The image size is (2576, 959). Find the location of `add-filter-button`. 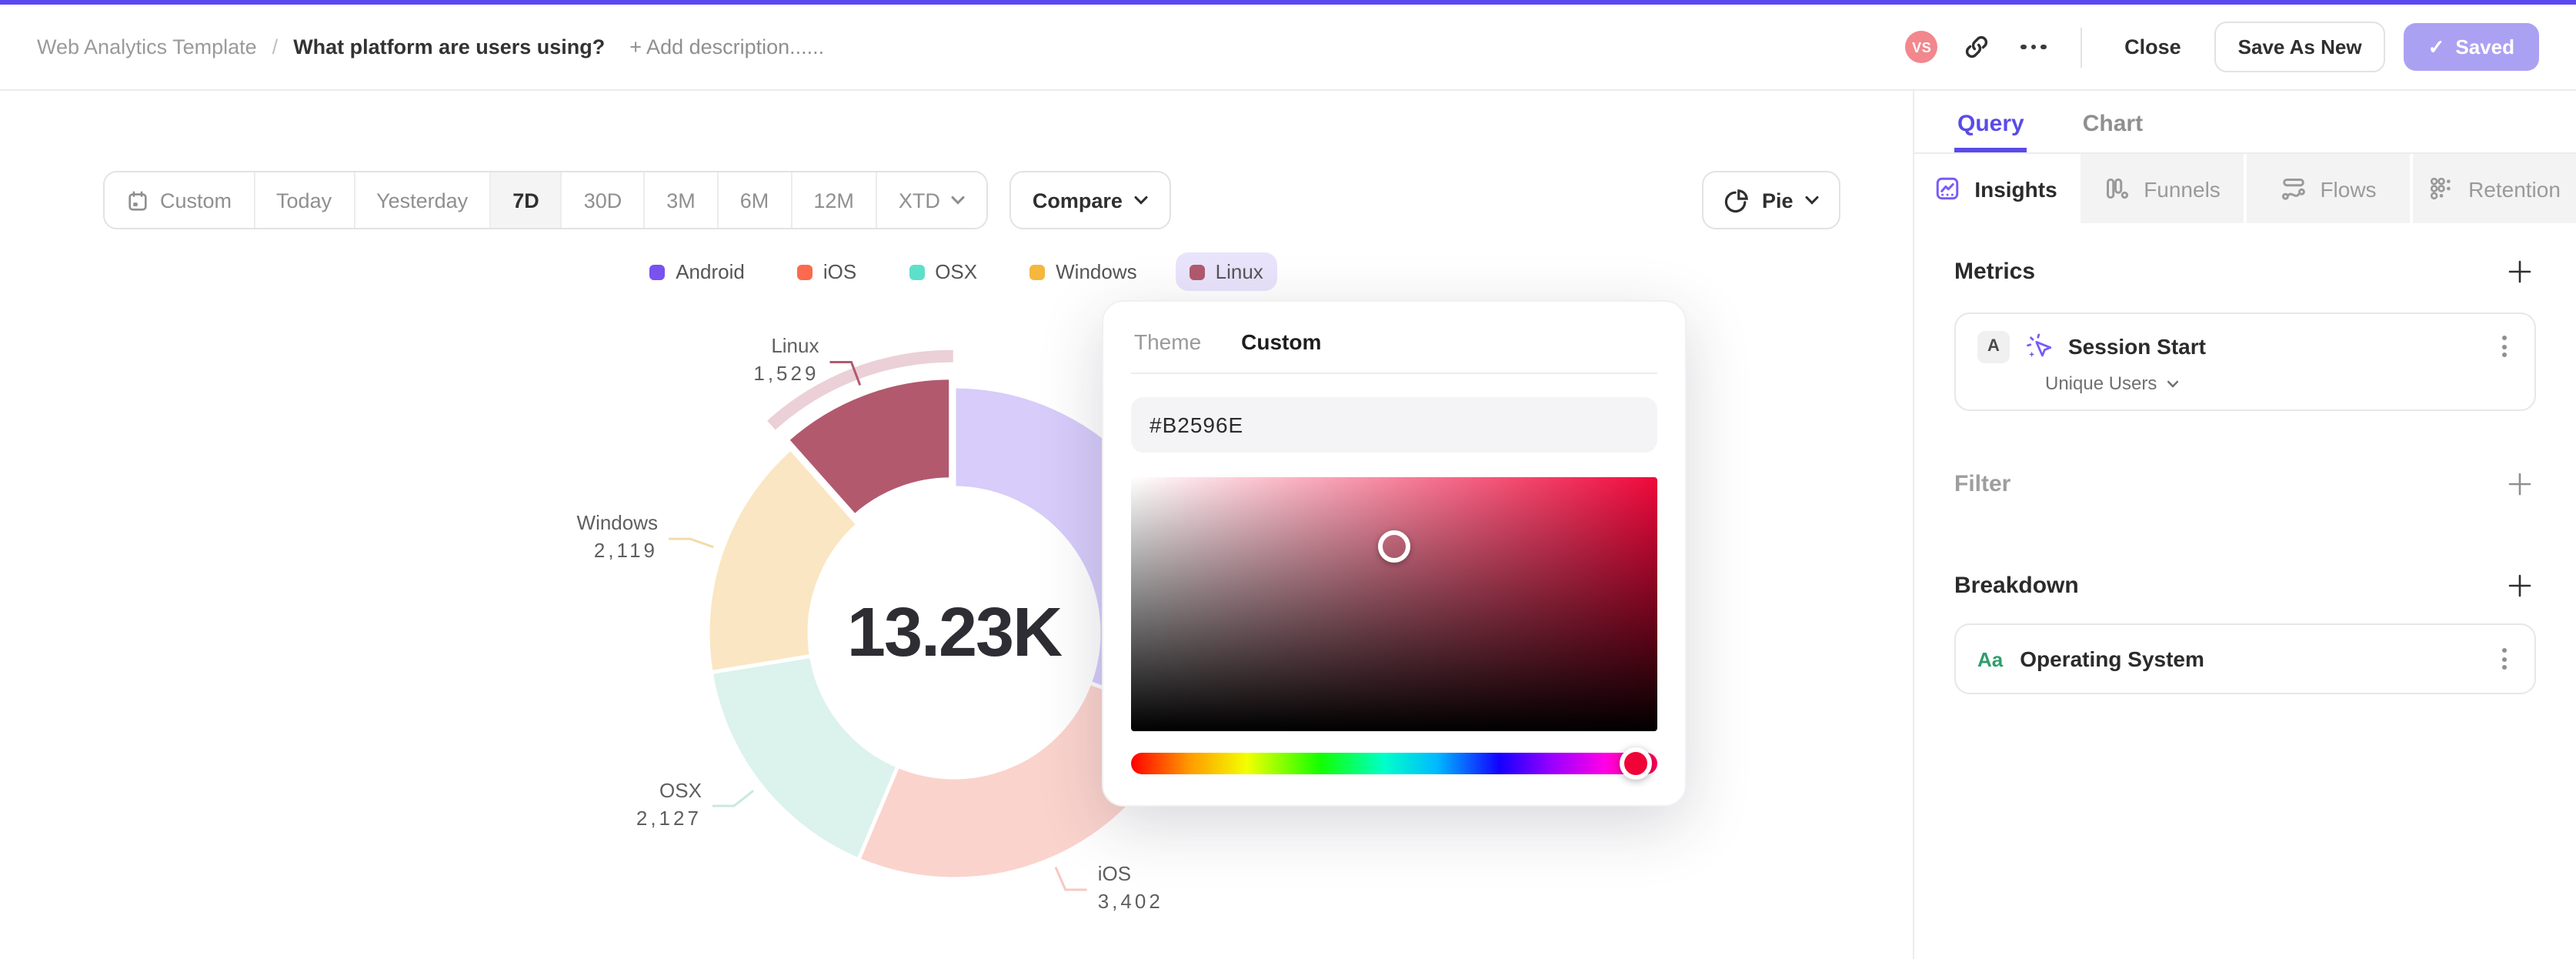

add-filter-button is located at coordinates (2519, 483).